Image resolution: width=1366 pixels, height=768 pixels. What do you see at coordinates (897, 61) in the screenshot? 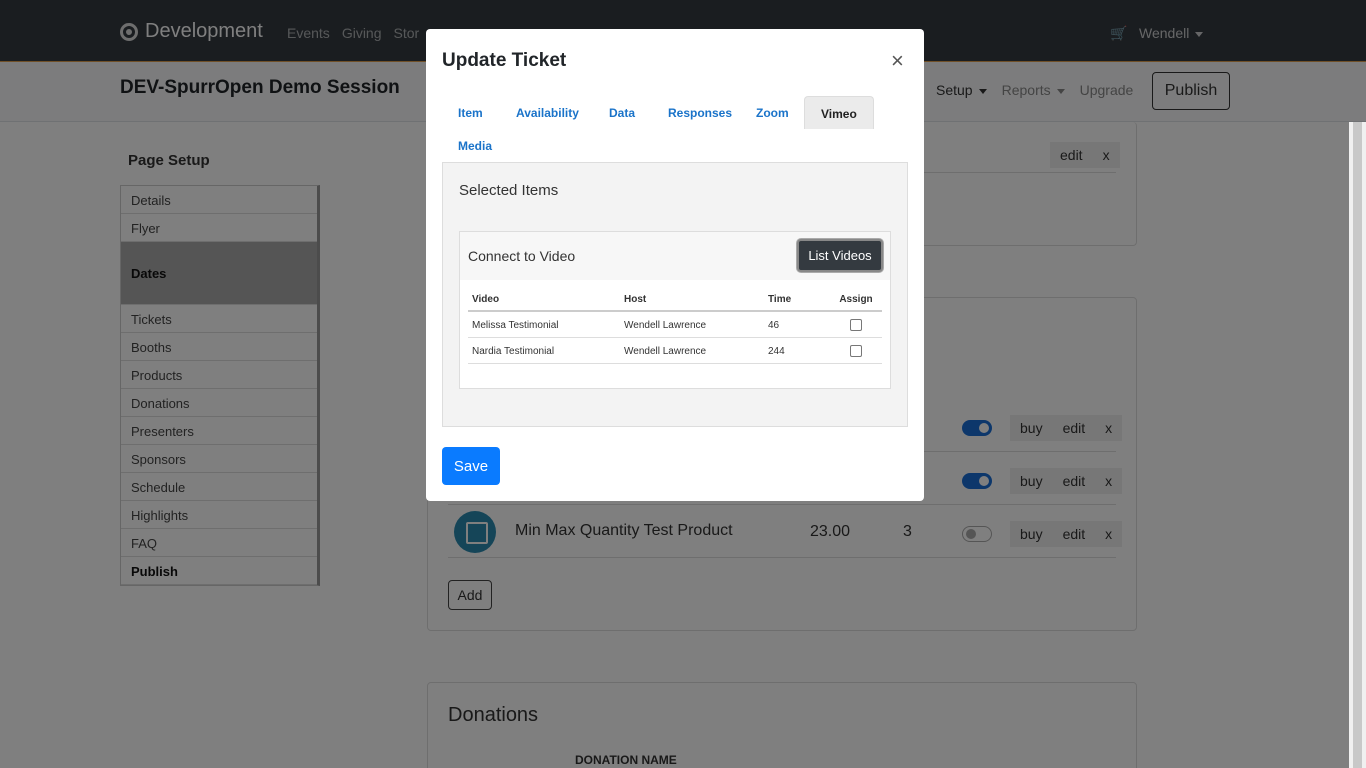
I see `close-icon: ×` at bounding box center [897, 61].